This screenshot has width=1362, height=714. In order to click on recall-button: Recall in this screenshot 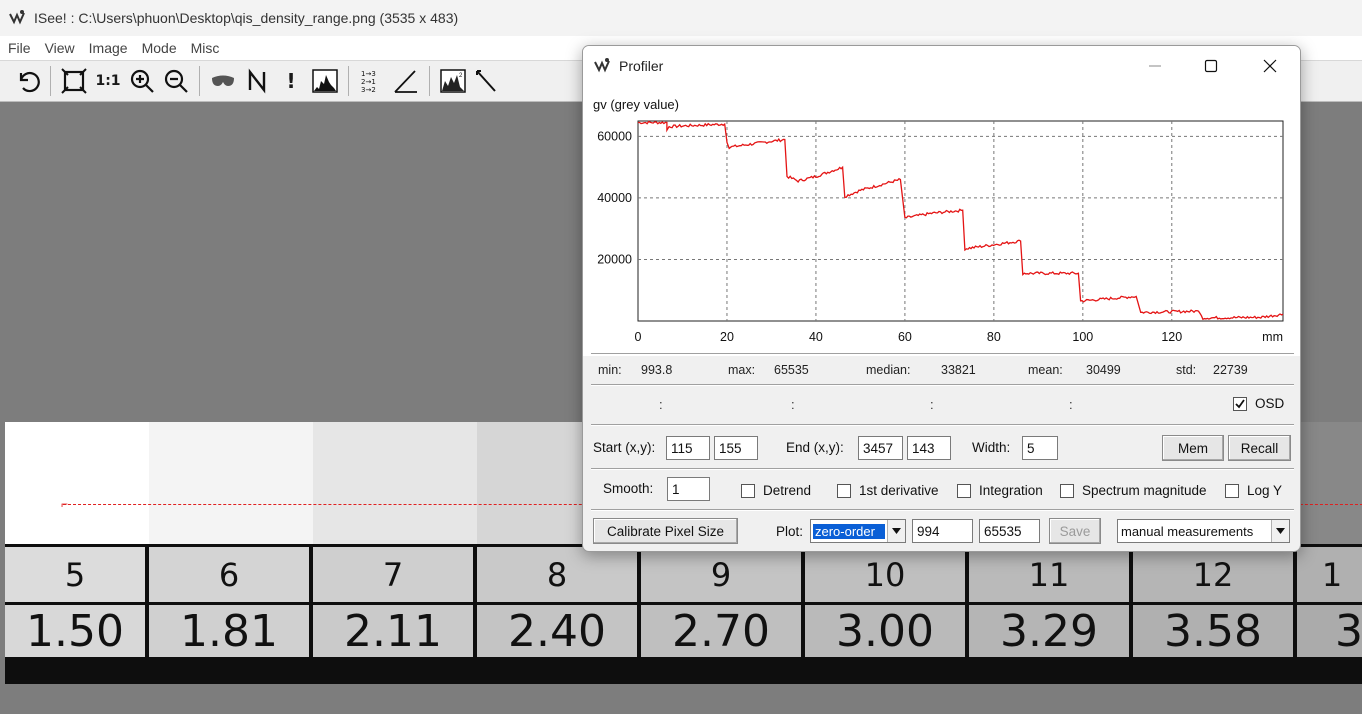, I will do `click(1259, 448)`.